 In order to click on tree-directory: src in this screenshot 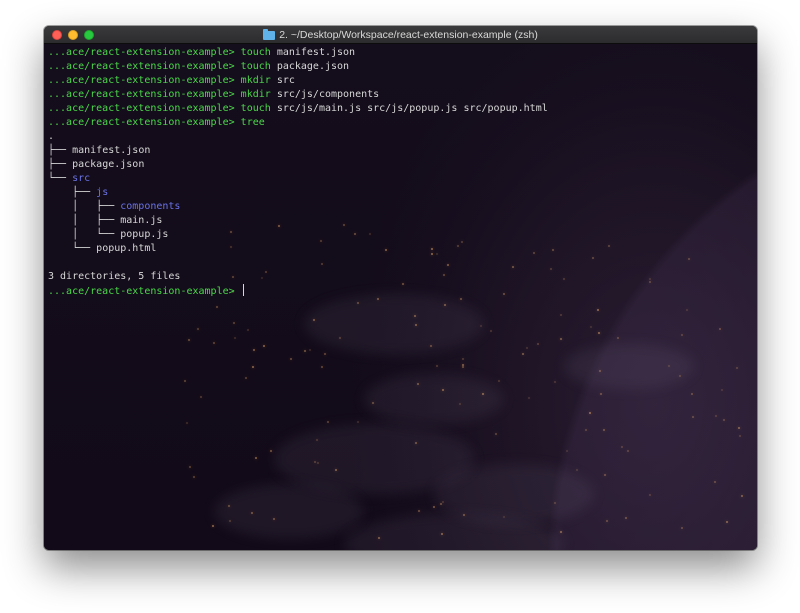, I will do `click(81, 178)`.